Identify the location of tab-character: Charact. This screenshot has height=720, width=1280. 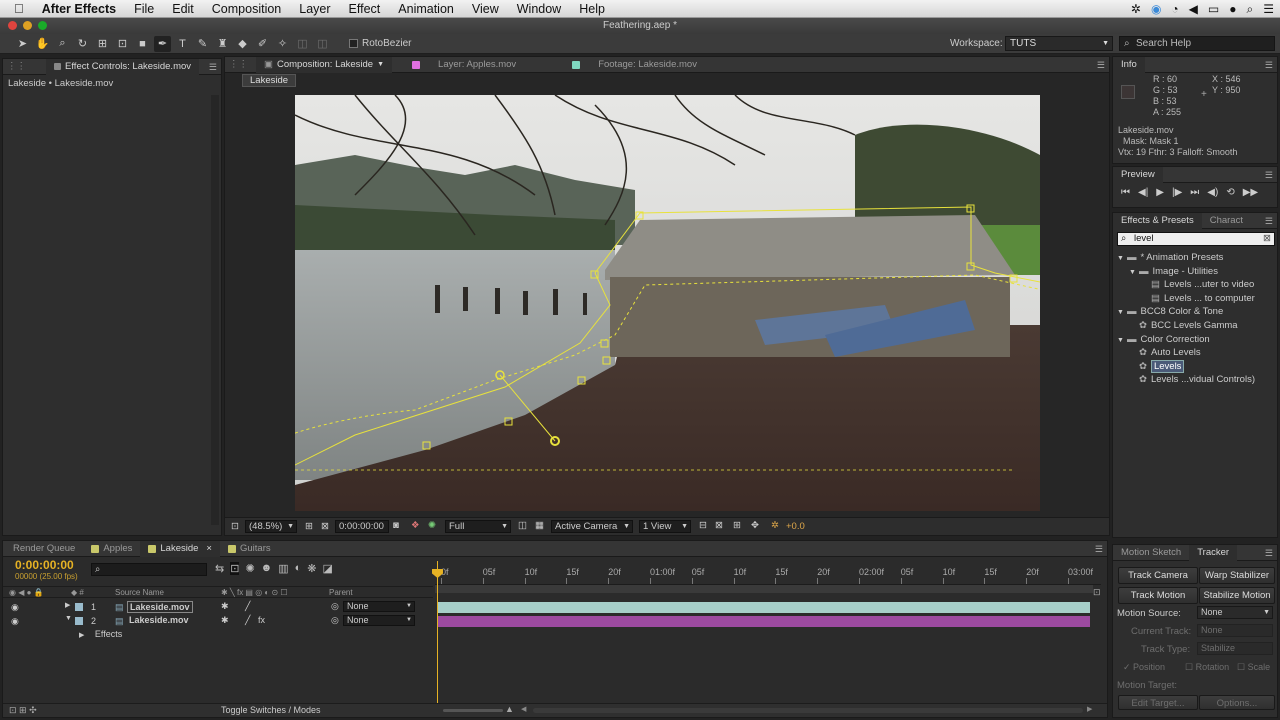
(1226, 221).